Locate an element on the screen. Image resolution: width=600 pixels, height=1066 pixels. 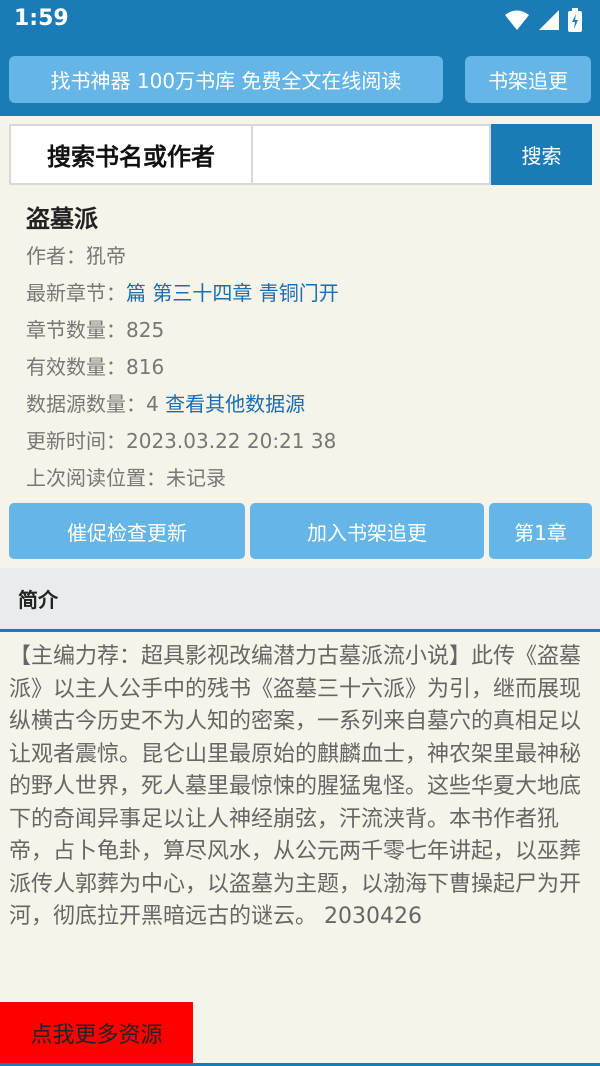
last-read-label: 上次阅读位置： is located at coordinates (96, 478).